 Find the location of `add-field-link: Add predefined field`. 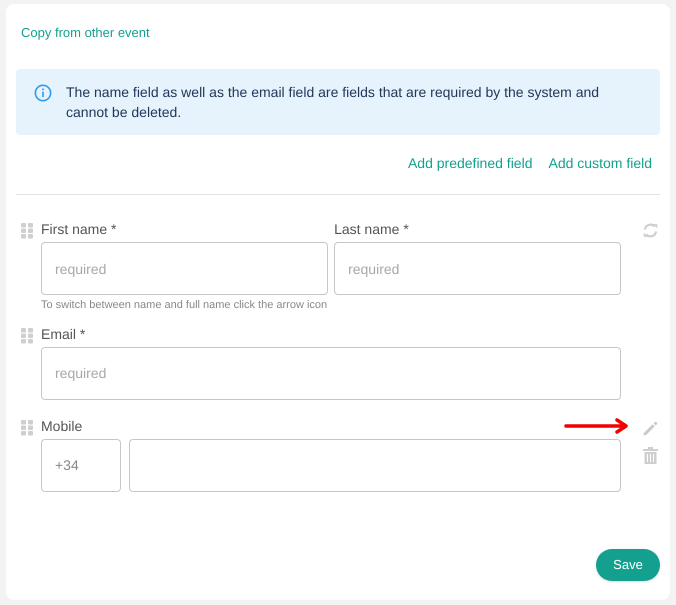

add-field-link: Add predefined field is located at coordinates (470, 163).